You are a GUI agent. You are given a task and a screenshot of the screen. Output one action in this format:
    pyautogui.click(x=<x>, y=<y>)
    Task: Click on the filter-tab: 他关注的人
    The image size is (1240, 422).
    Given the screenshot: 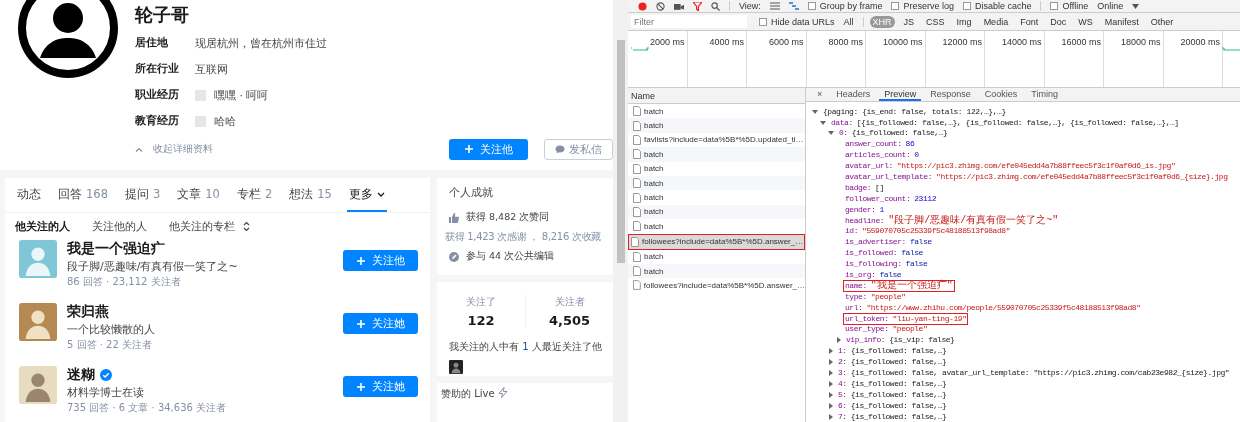 What is the action you would take?
    pyautogui.click(x=42, y=226)
    